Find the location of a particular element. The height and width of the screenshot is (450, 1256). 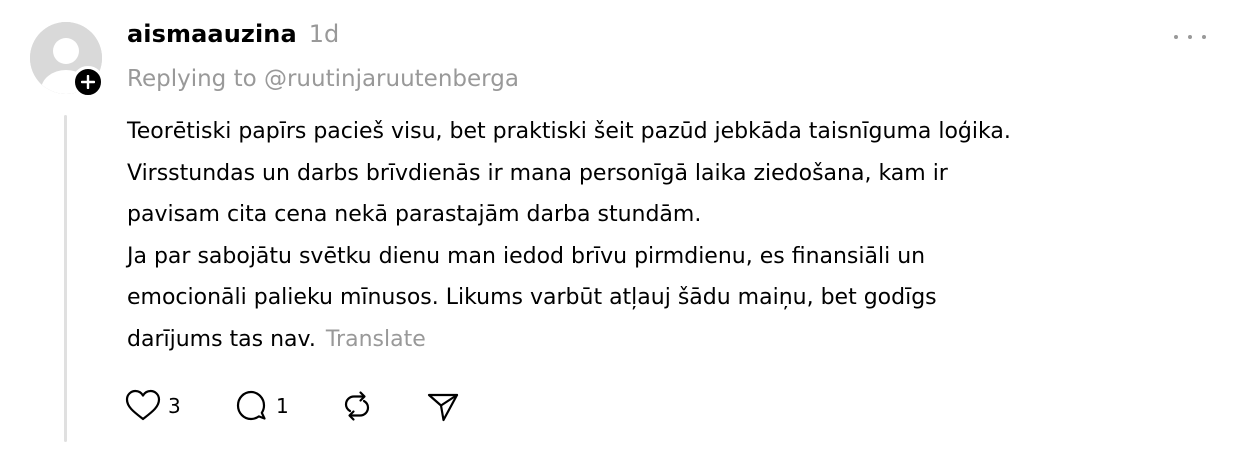

plus-icon is located at coordinates (88, 82).